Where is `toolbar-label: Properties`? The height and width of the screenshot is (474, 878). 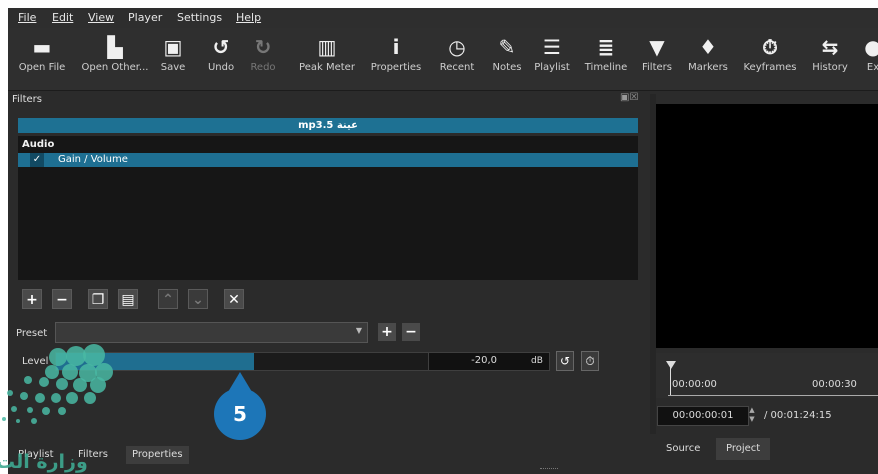 toolbar-label: Properties is located at coordinates (396, 67).